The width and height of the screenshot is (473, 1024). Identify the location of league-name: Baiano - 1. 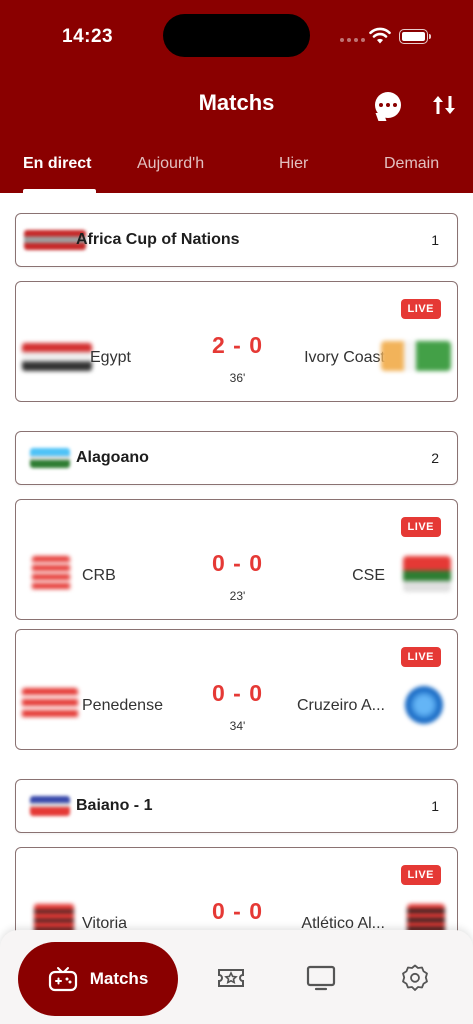
(114, 805).